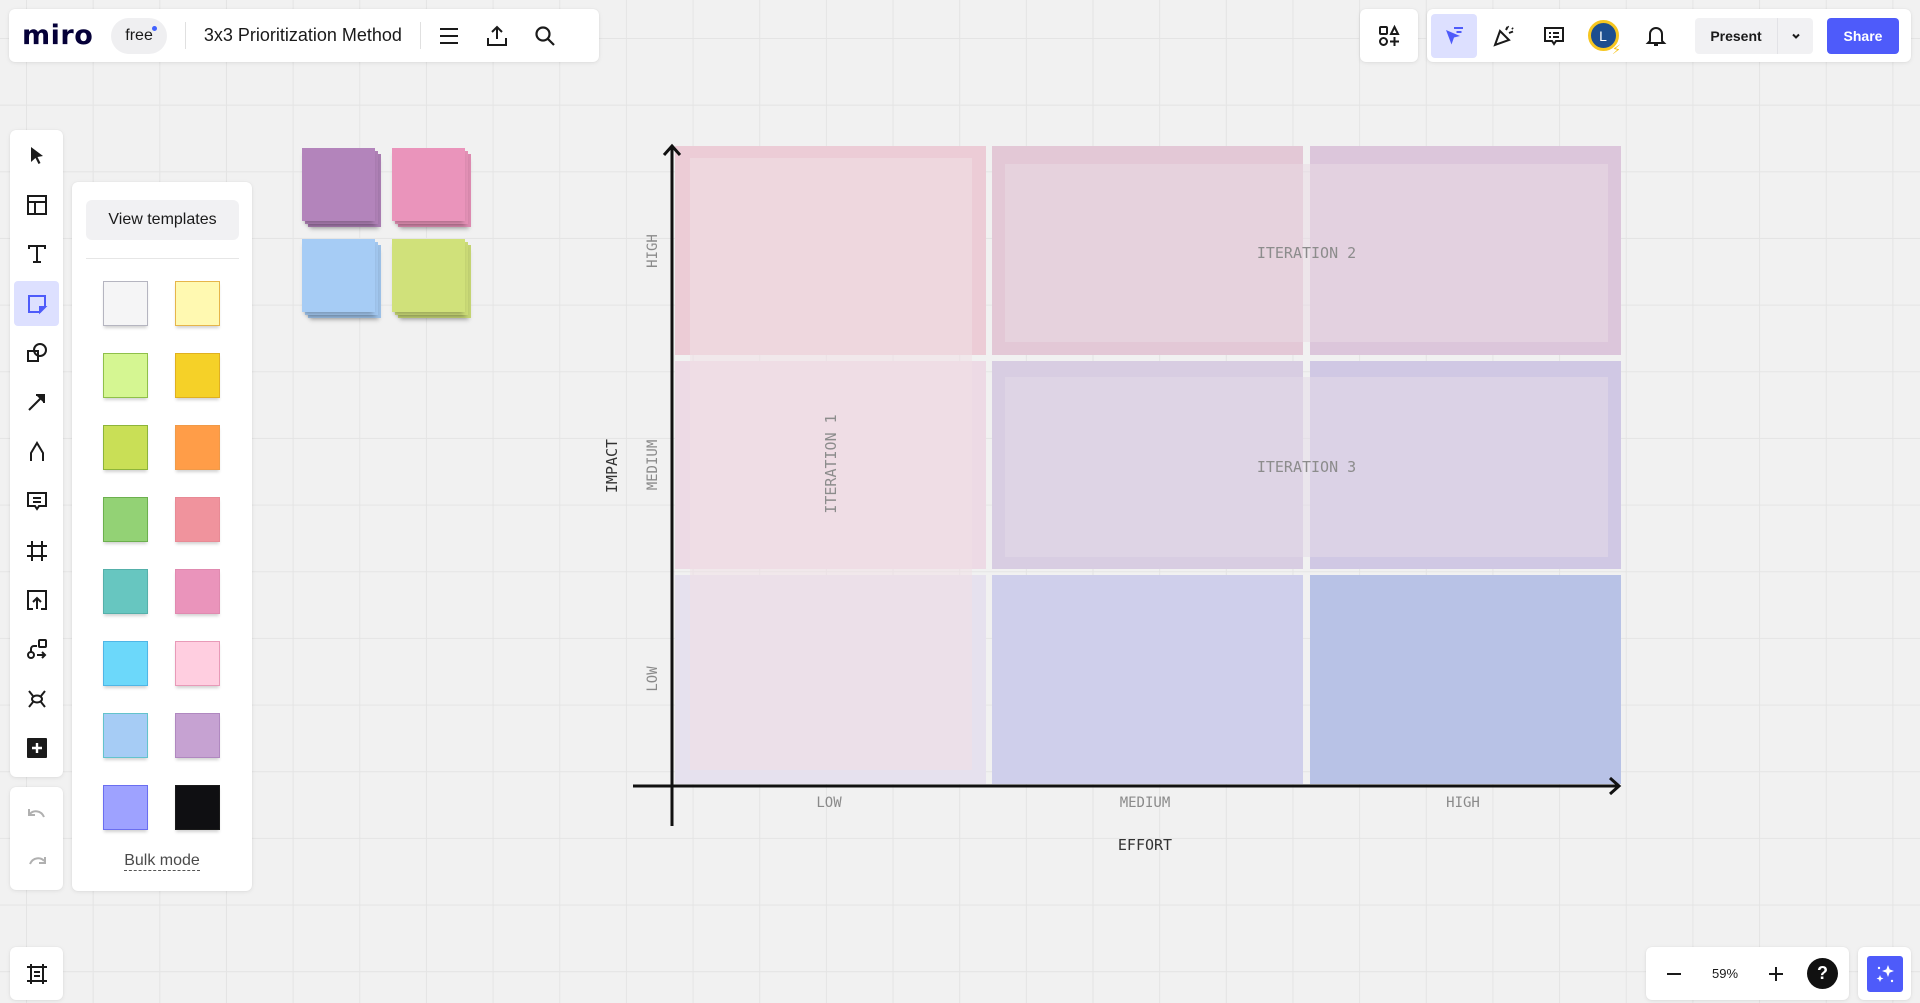 The width and height of the screenshot is (1920, 1003). I want to click on plan-badge-label: free, so click(139, 35).